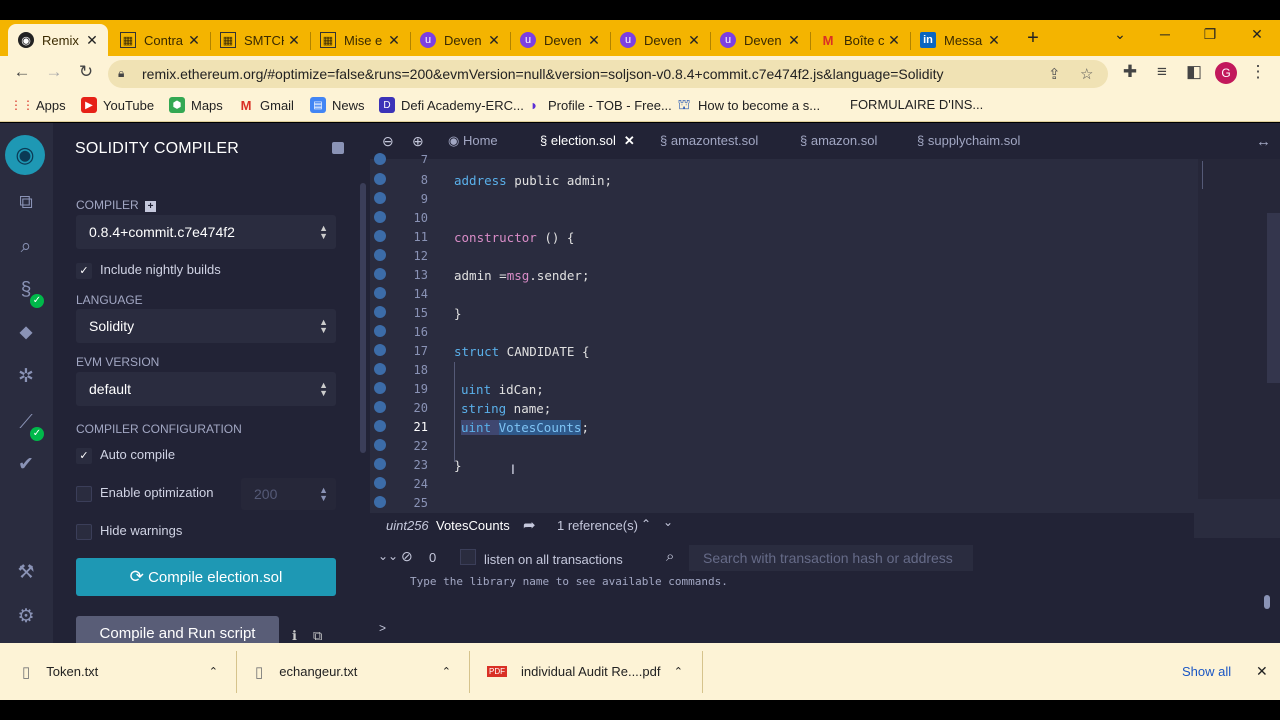  I want to click on optimization-runs-input: 200 ▲ ▼, so click(288, 494).